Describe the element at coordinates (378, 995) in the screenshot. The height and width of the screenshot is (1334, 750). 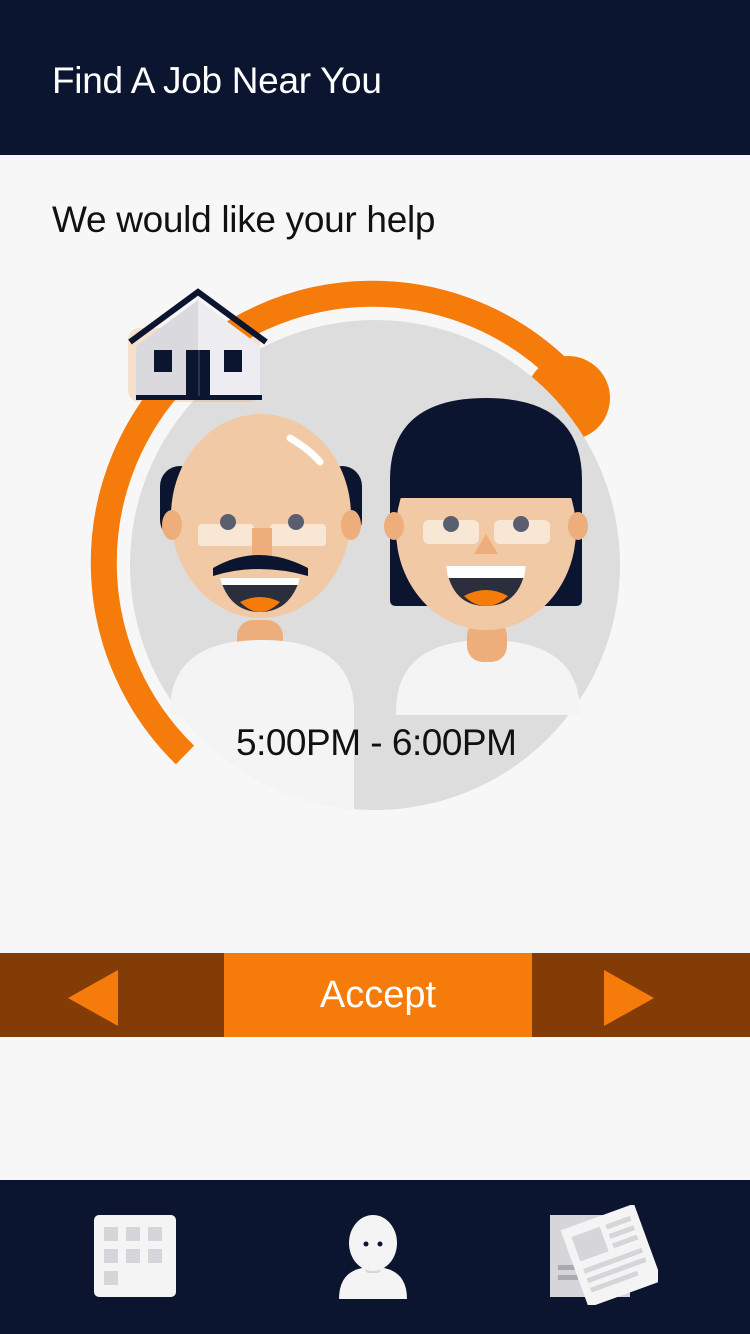
I see `accept-button: Accept` at that location.